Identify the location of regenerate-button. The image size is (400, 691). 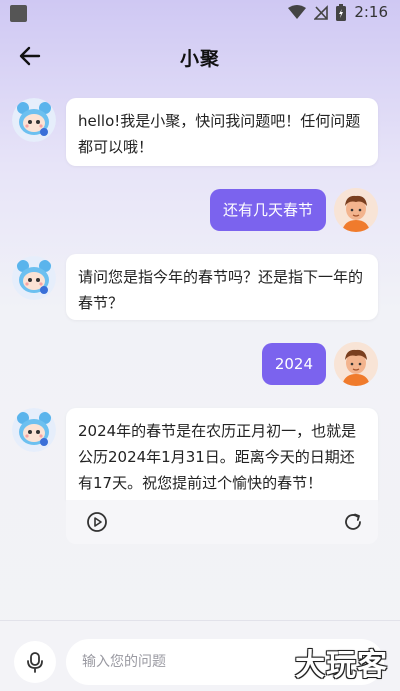
(353, 522).